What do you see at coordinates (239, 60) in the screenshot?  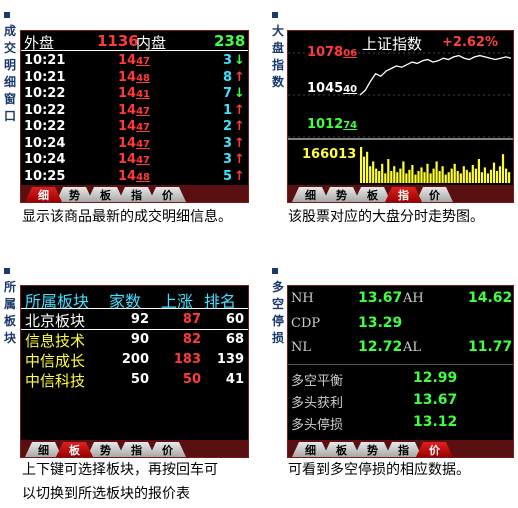 I see `arrow-down-icon: ↓` at bounding box center [239, 60].